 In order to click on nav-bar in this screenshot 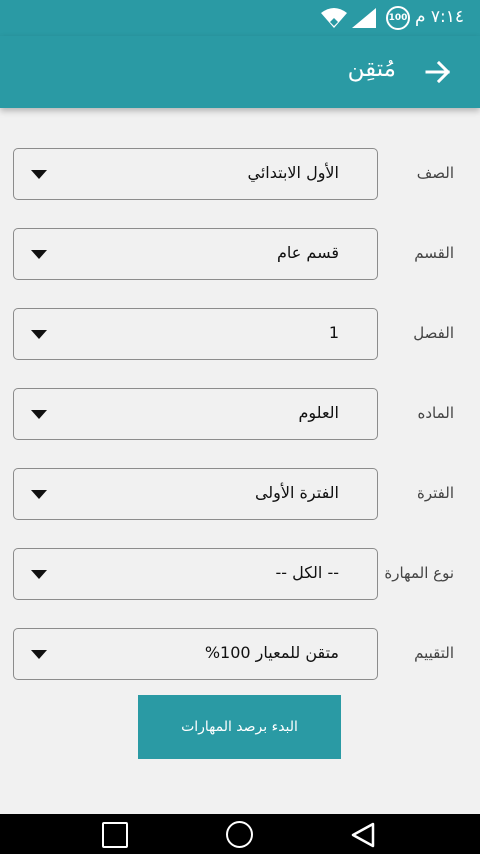, I will do `click(240, 834)`.